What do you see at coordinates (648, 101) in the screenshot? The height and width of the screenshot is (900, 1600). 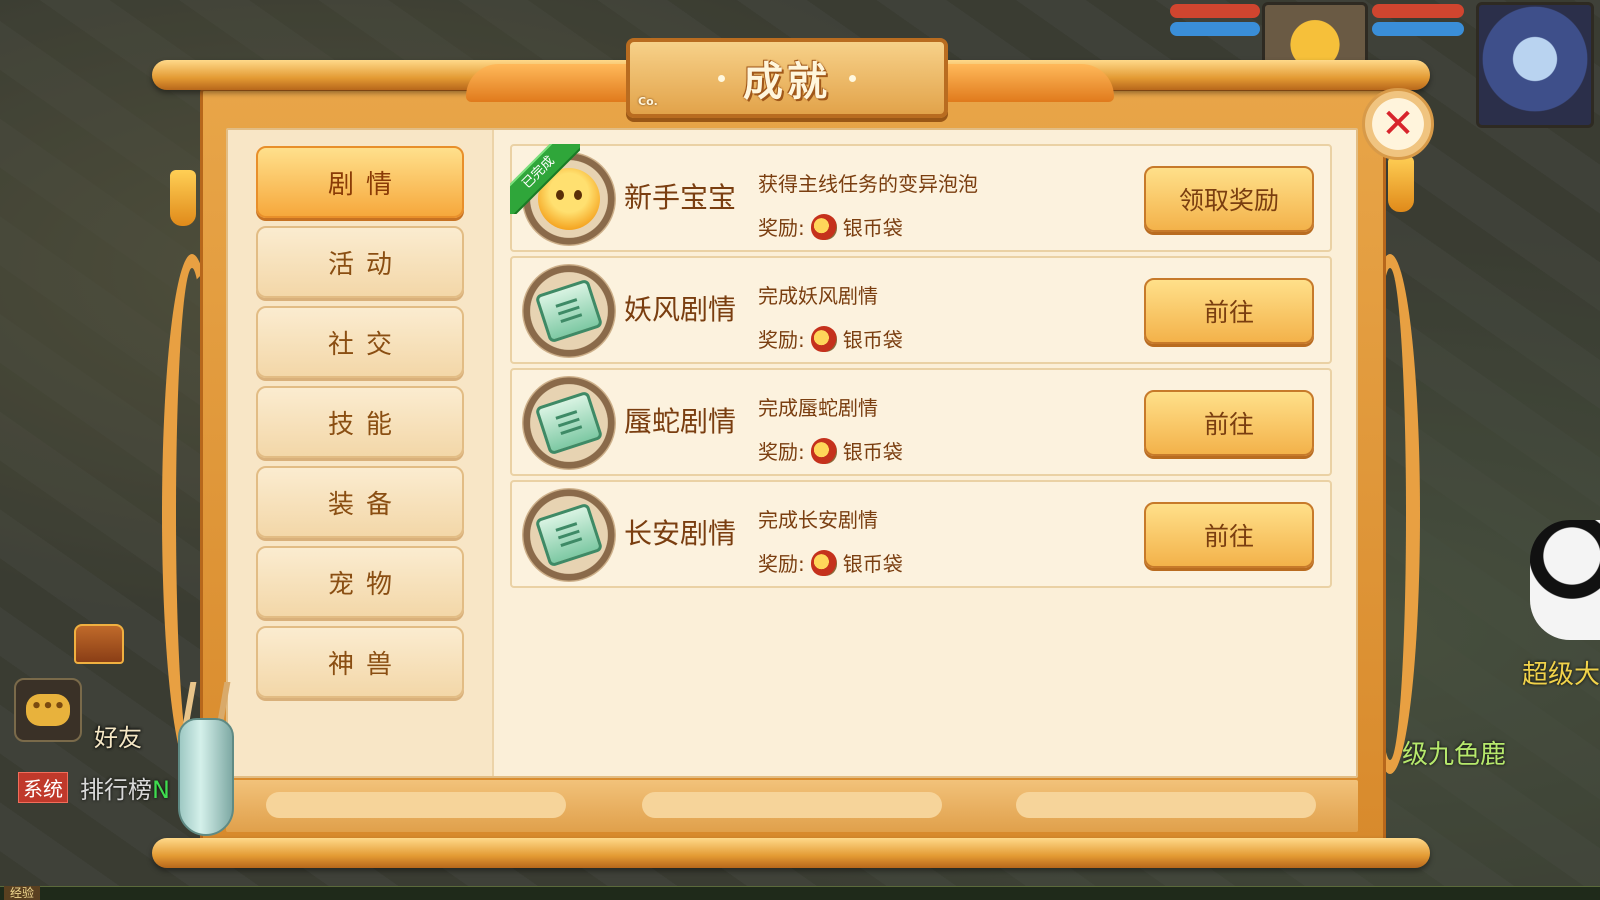 I see `title-mark: Co.` at bounding box center [648, 101].